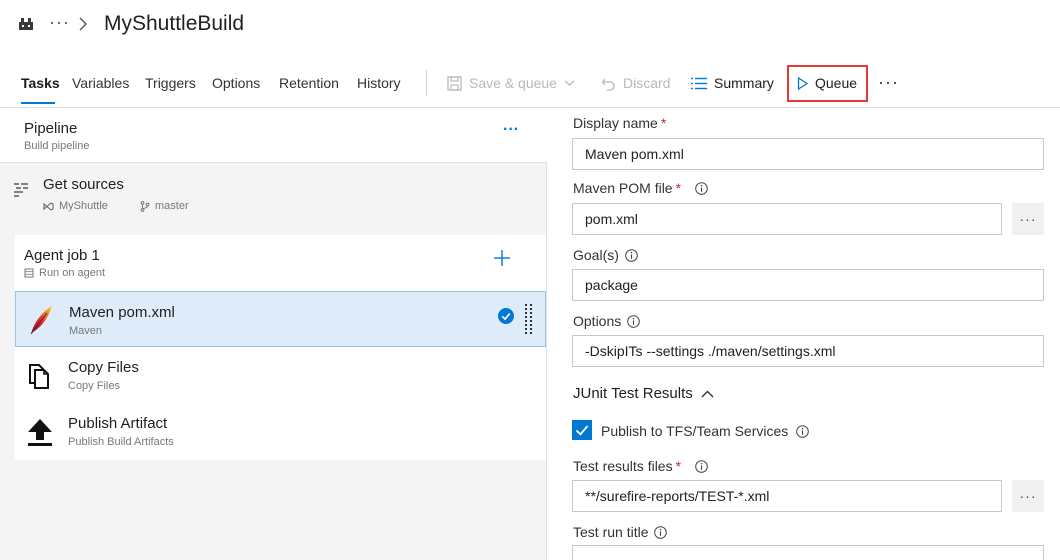 The width and height of the screenshot is (1060, 560). Describe the element at coordinates (454, 83) in the screenshot. I see `save-icon` at that location.